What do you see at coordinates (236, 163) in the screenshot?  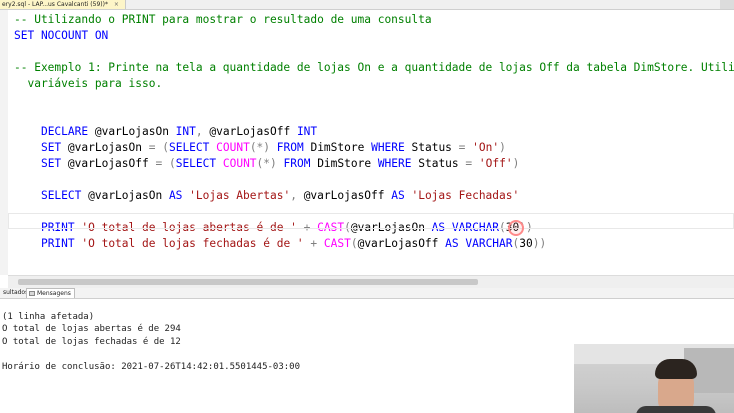 I see `token: COUNT` at bounding box center [236, 163].